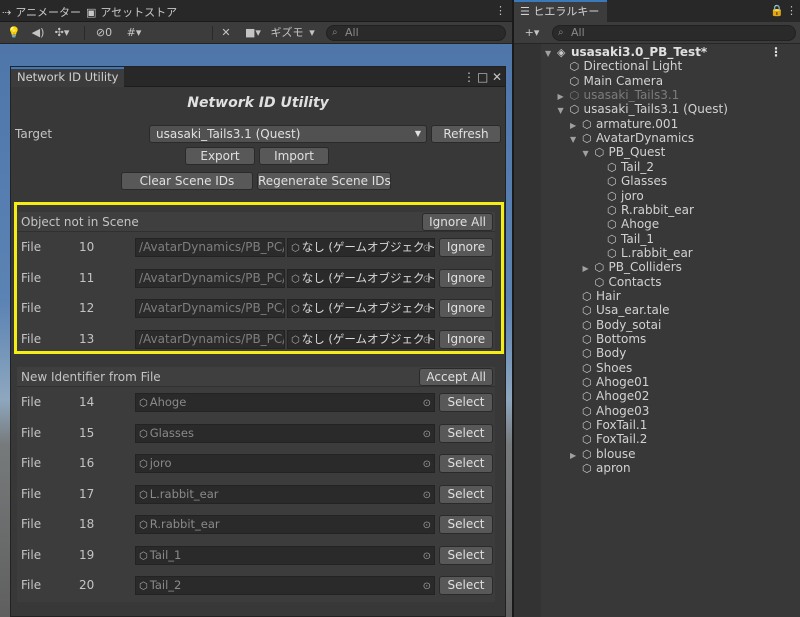  What do you see at coordinates (600, 468) in the screenshot?
I see `hierarchy-item: ⬡ apron` at bounding box center [600, 468].